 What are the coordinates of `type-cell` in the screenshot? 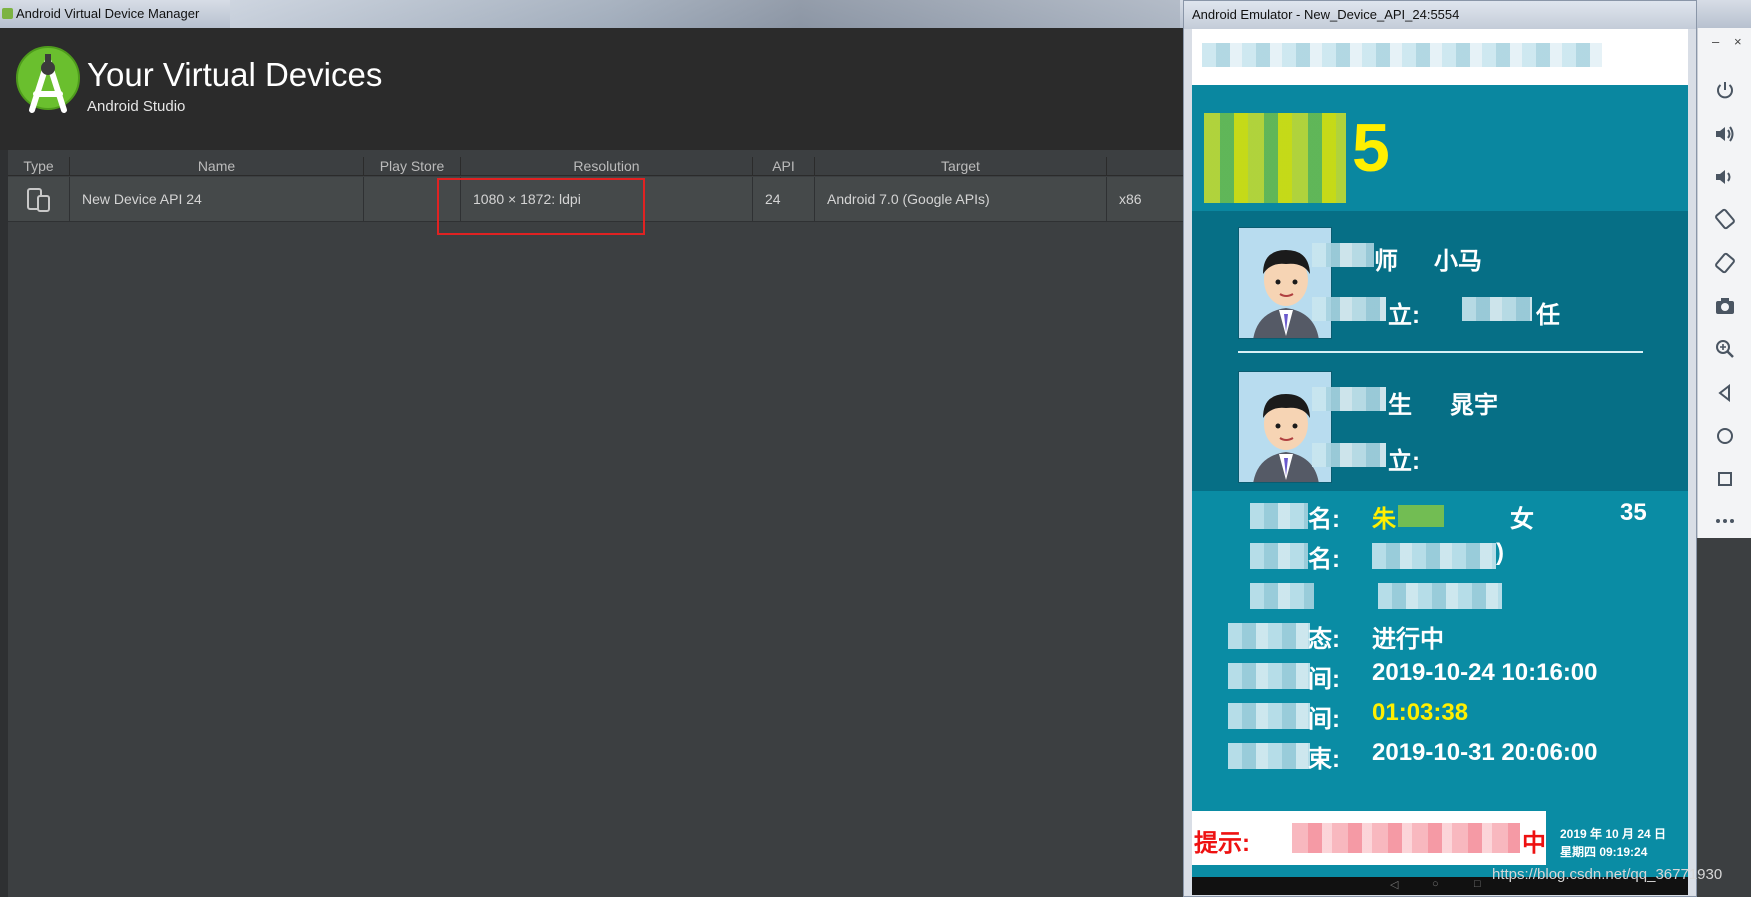 It's located at (39, 199).